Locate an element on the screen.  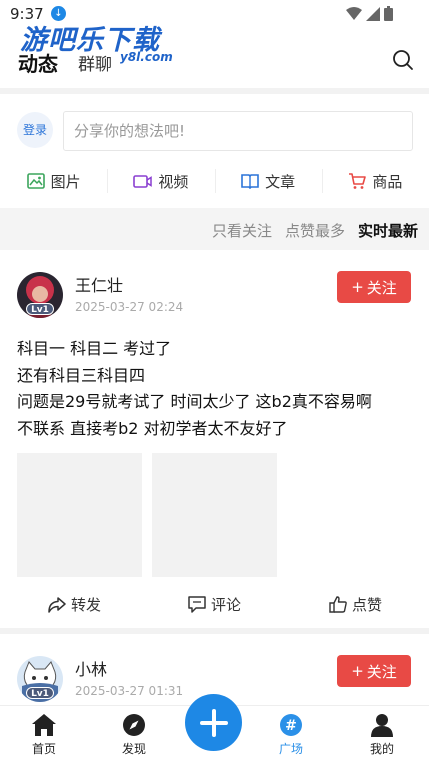
login-button: 登录 is located at coordinates (35, 130).